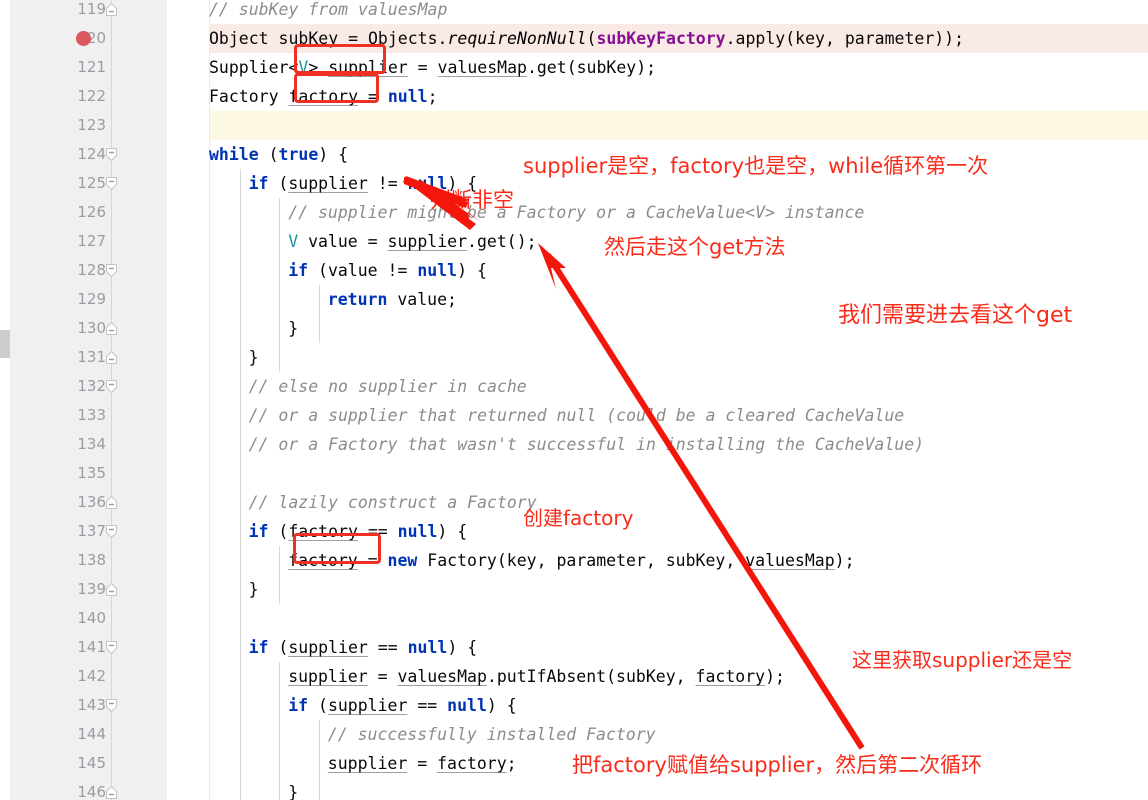 The image size is (1148, 800). Describe the element at coordinates (388, 386) in the screenshot. I see `code-line: // else no supplier in cache` at that location.